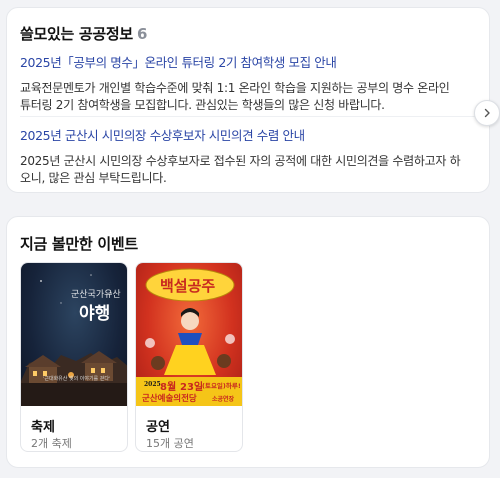  I want to click on performance-poster-month: 8월, so click(168, 387).